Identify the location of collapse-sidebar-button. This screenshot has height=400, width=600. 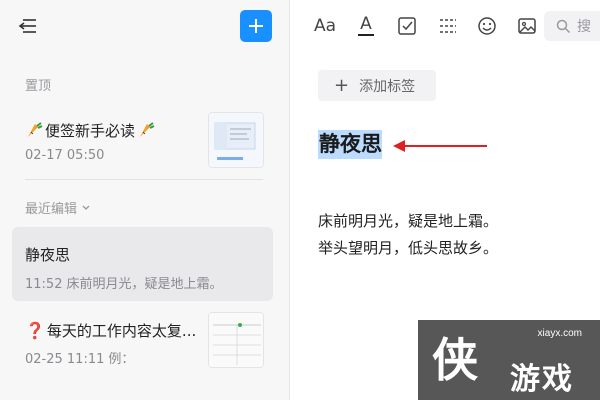
(28, 26).